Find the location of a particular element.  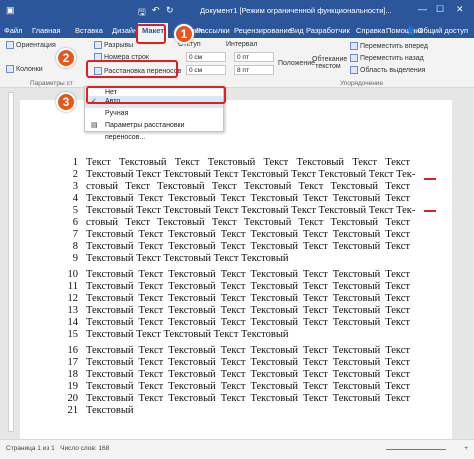

maximize-button: ☐ is located at coordinates (440, 9).